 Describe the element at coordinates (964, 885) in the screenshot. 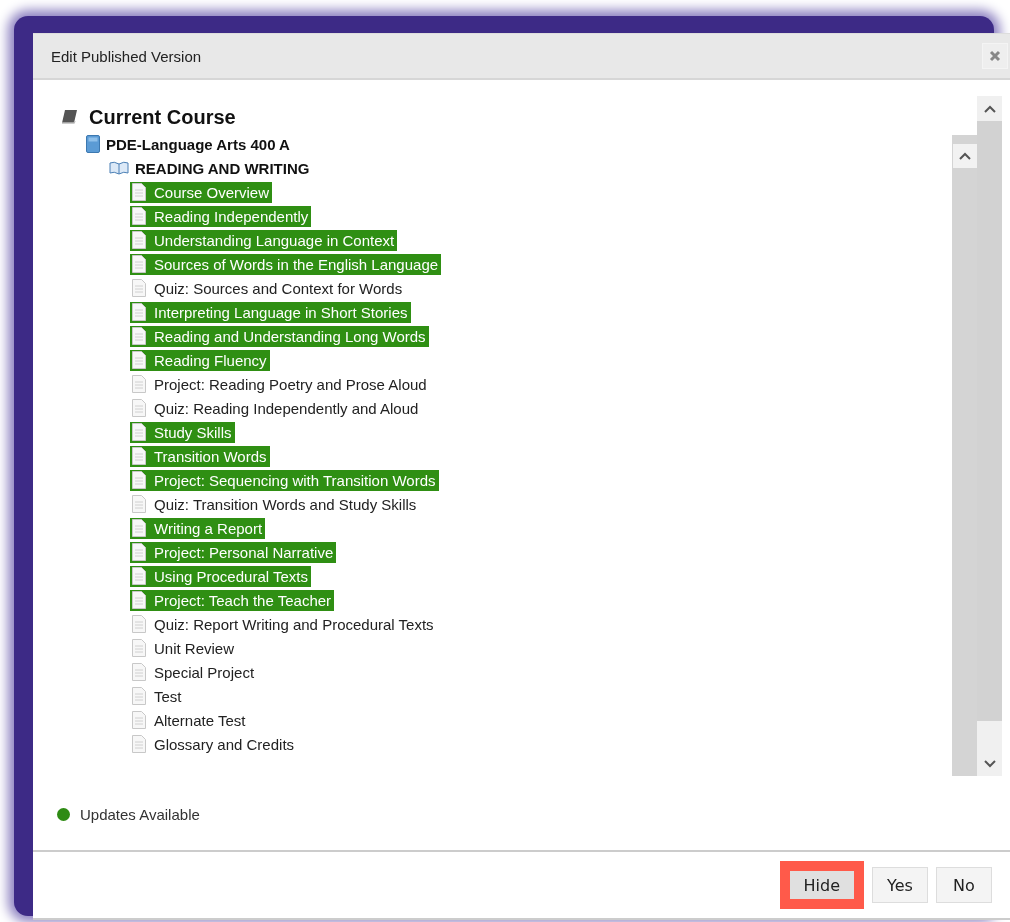

I see `dialog-button: No` at that location.